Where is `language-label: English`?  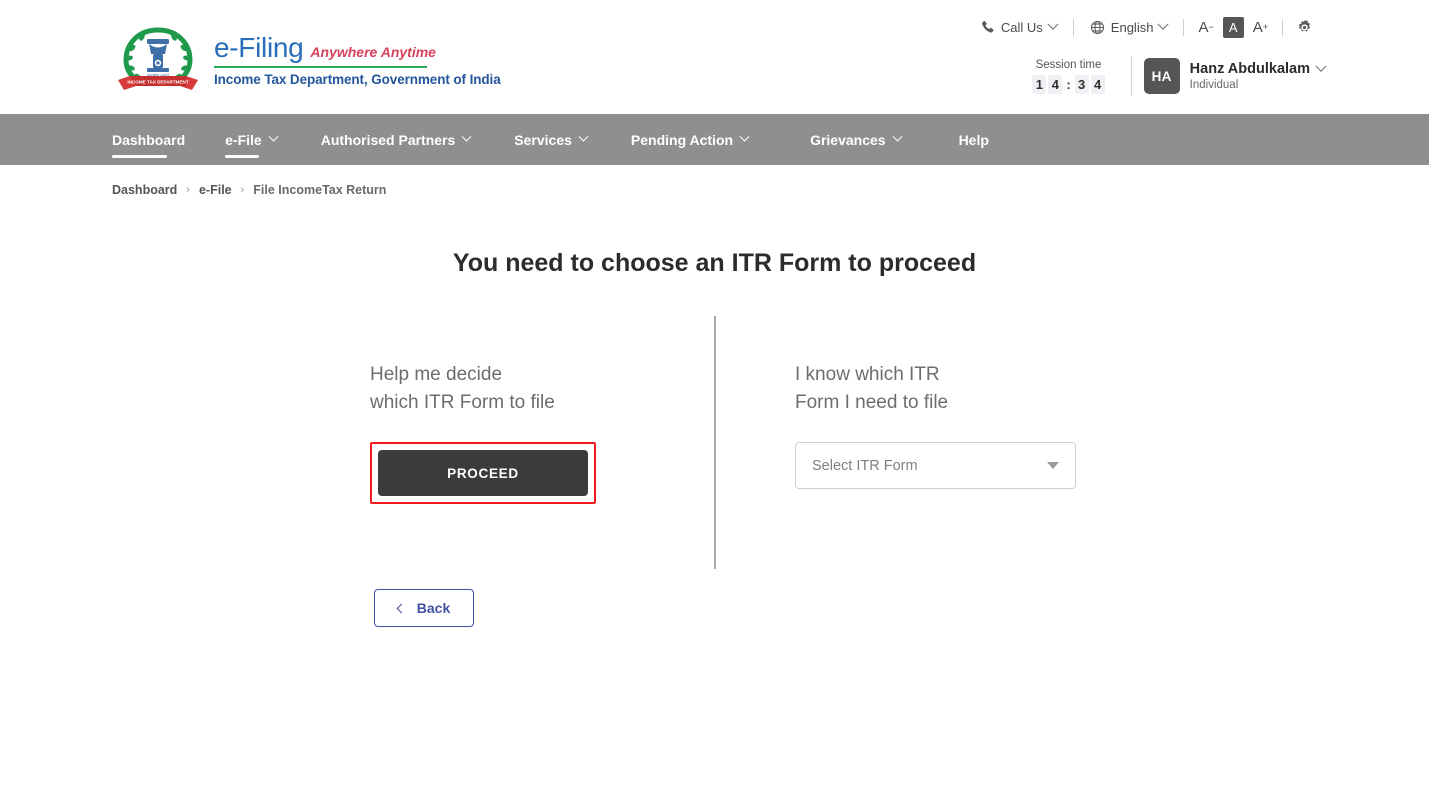 language-label: English is located at coordinates (1132, 27).